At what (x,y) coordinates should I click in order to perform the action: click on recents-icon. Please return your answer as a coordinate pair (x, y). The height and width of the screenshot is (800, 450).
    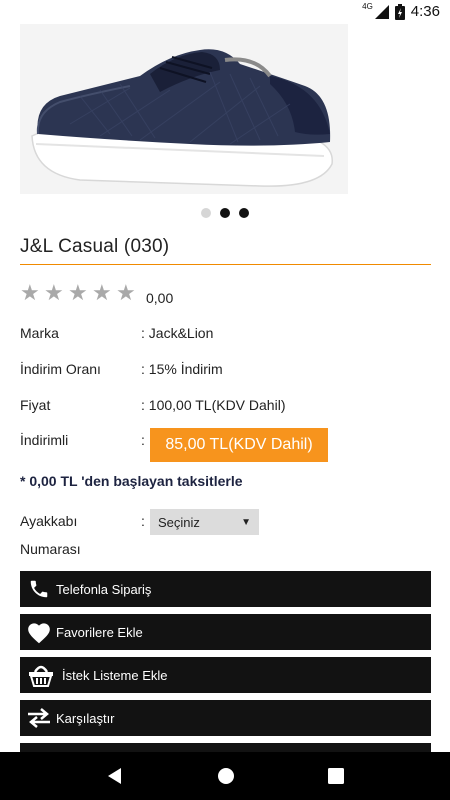
    Looking at the image, I should click on (336, 776).